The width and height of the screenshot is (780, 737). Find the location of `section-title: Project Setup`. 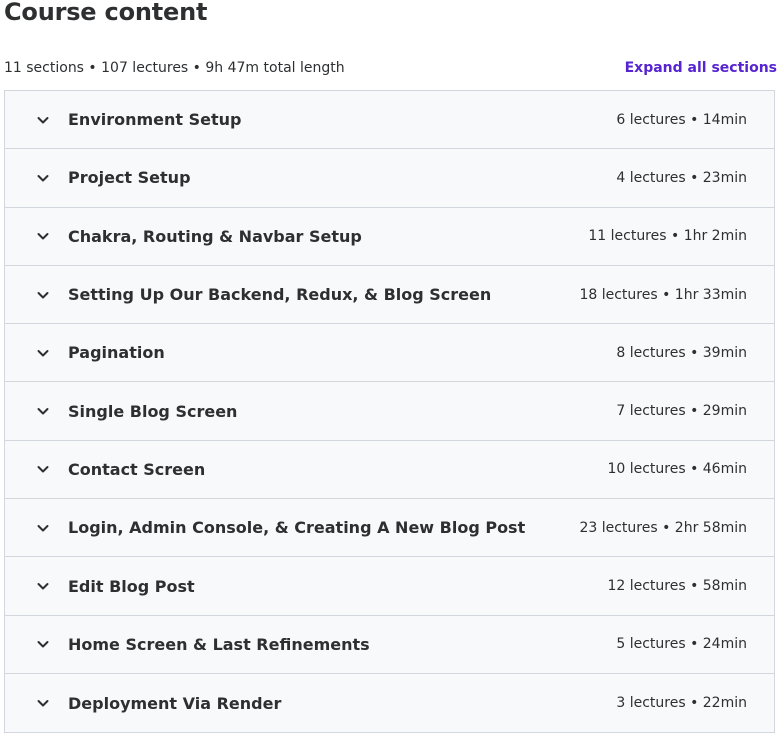

section-title: Project Setup is located at coordinates (129, 178).